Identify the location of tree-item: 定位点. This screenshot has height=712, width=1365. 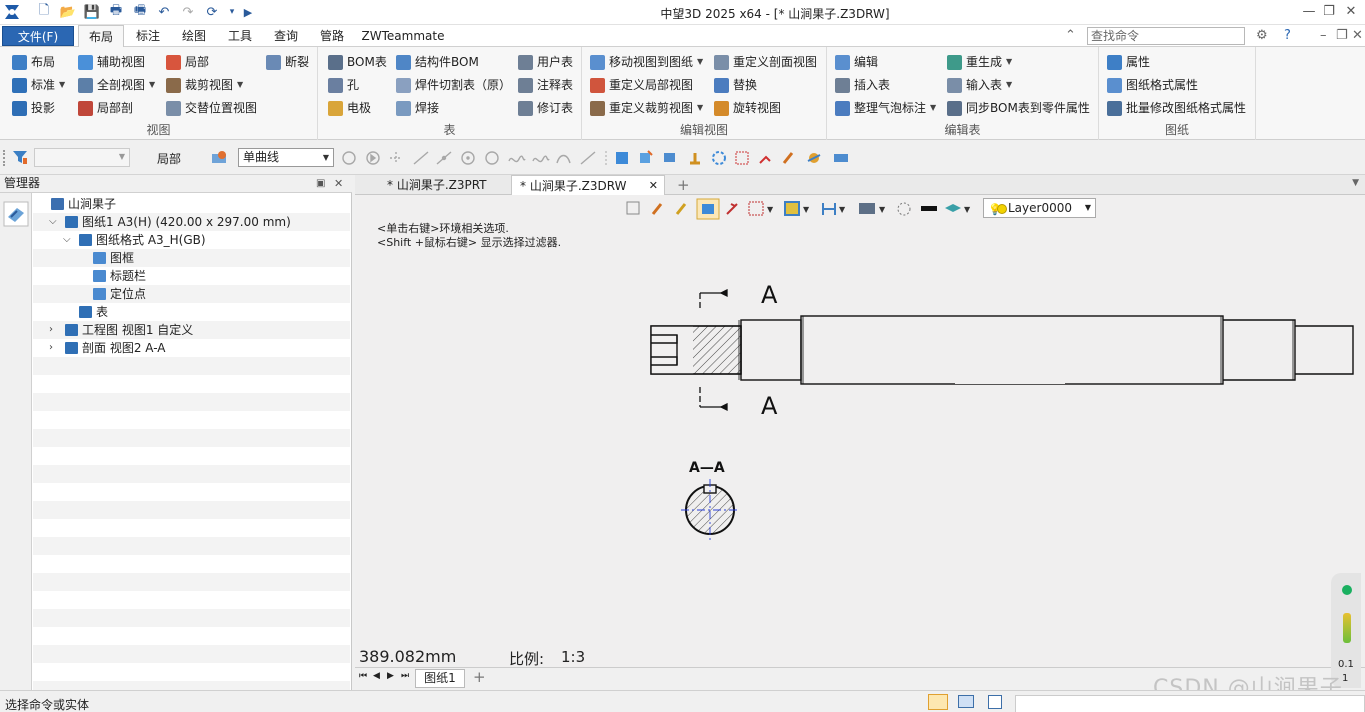
(191, 294).